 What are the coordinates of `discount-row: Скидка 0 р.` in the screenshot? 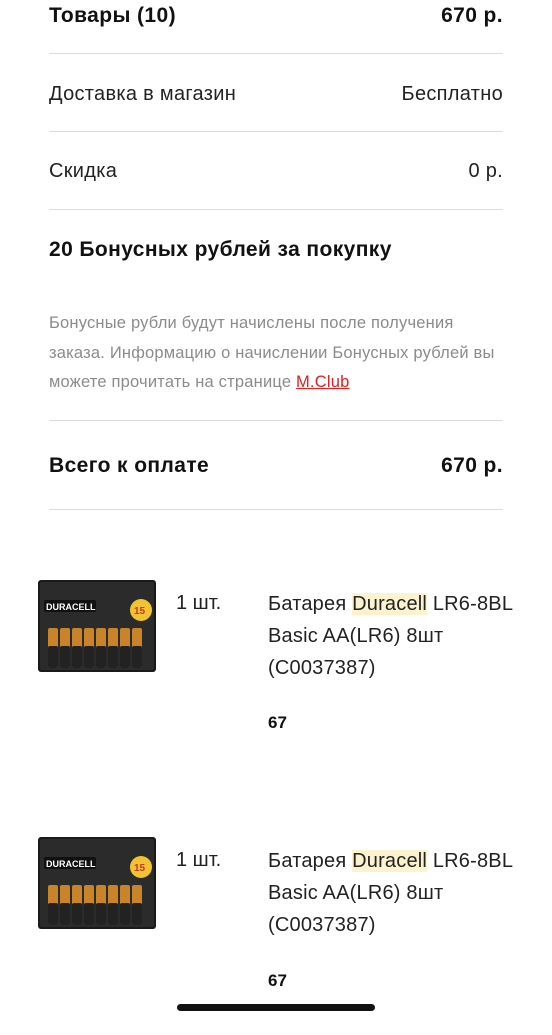 It's located at (276, 171).